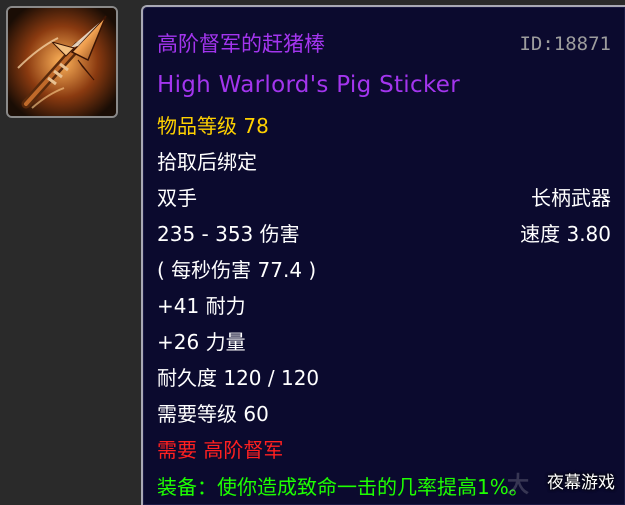 Image resolution: width=625 pixels, height=505 pixels. What do you see at coordinates (197, 126) in the screenshot?
I see `item-level-label: 物品等级` at bounding box center [197, 126].